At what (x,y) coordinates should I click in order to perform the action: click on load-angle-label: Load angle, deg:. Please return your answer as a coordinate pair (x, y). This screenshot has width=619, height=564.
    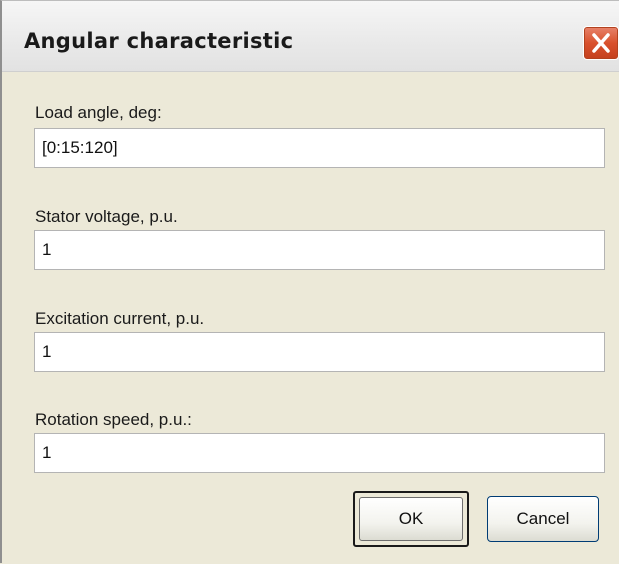
    Looking at the image, I should click on (98, 112).